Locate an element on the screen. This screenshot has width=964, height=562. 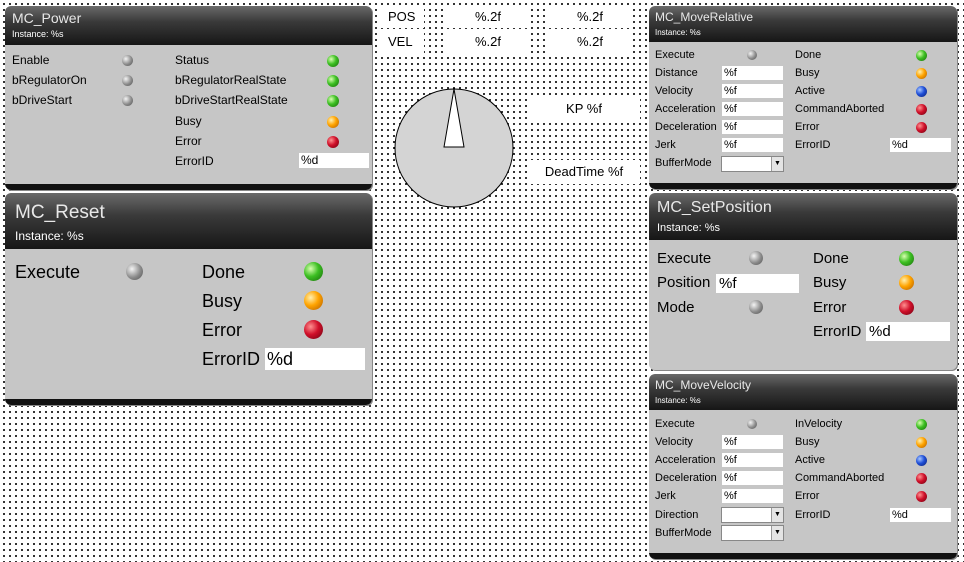
position-dial is located at coordinates (454, 148).